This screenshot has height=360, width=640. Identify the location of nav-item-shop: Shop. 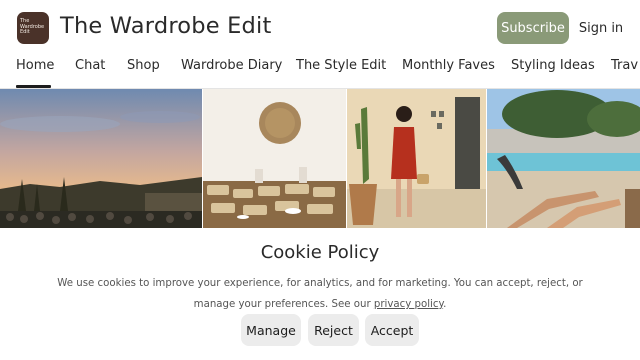
(143, 65).